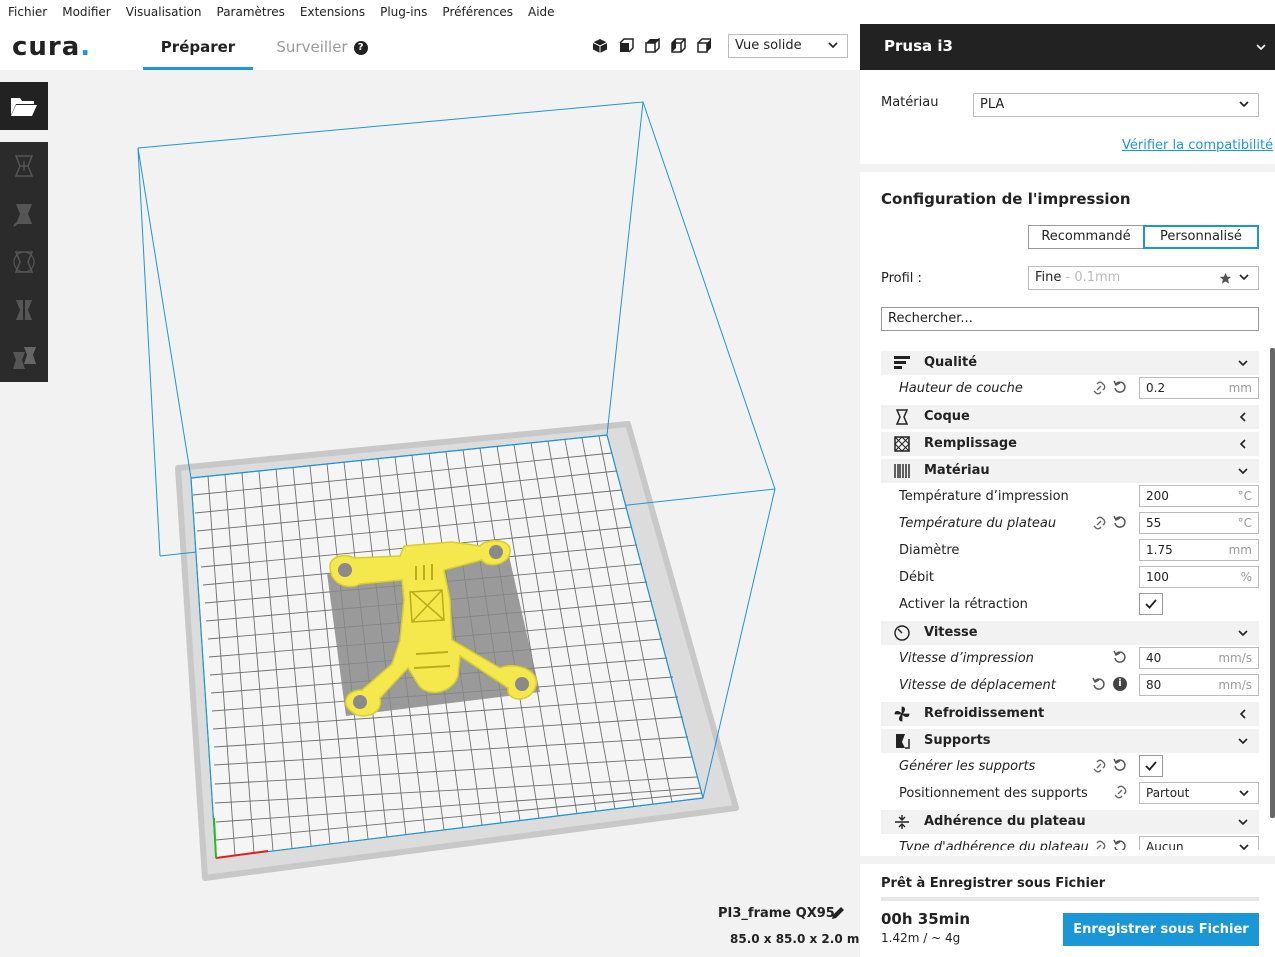  What do you see at coordinates (1070, 417) in the screenshot?
I see `category-shell: Coque` at bounding box center [1070, 417].